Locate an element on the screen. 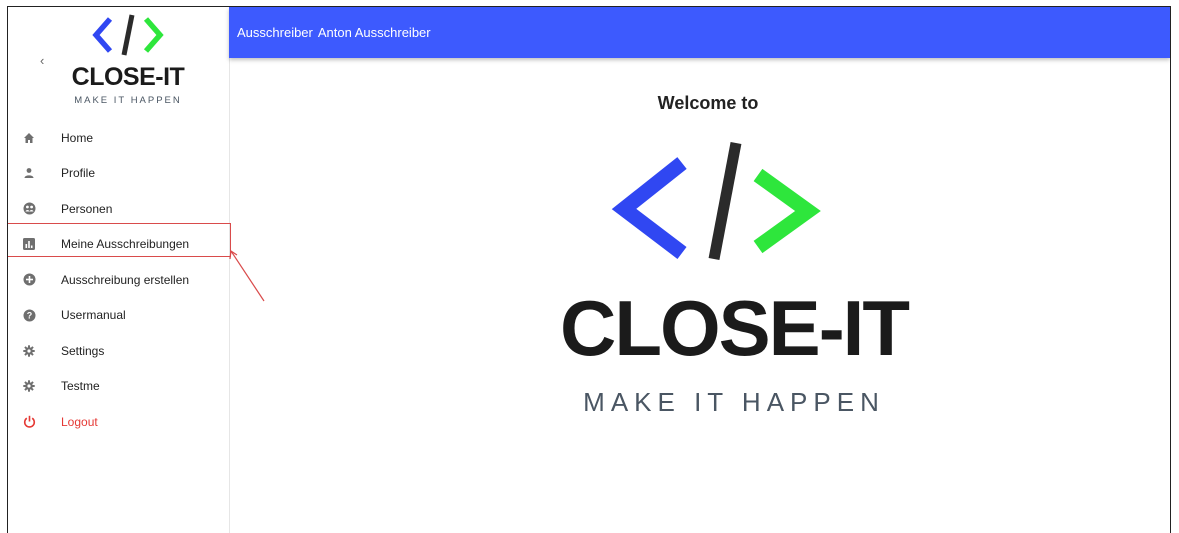 The image size is (1179, 533). chart-icon is located at coordinates (29, 244).